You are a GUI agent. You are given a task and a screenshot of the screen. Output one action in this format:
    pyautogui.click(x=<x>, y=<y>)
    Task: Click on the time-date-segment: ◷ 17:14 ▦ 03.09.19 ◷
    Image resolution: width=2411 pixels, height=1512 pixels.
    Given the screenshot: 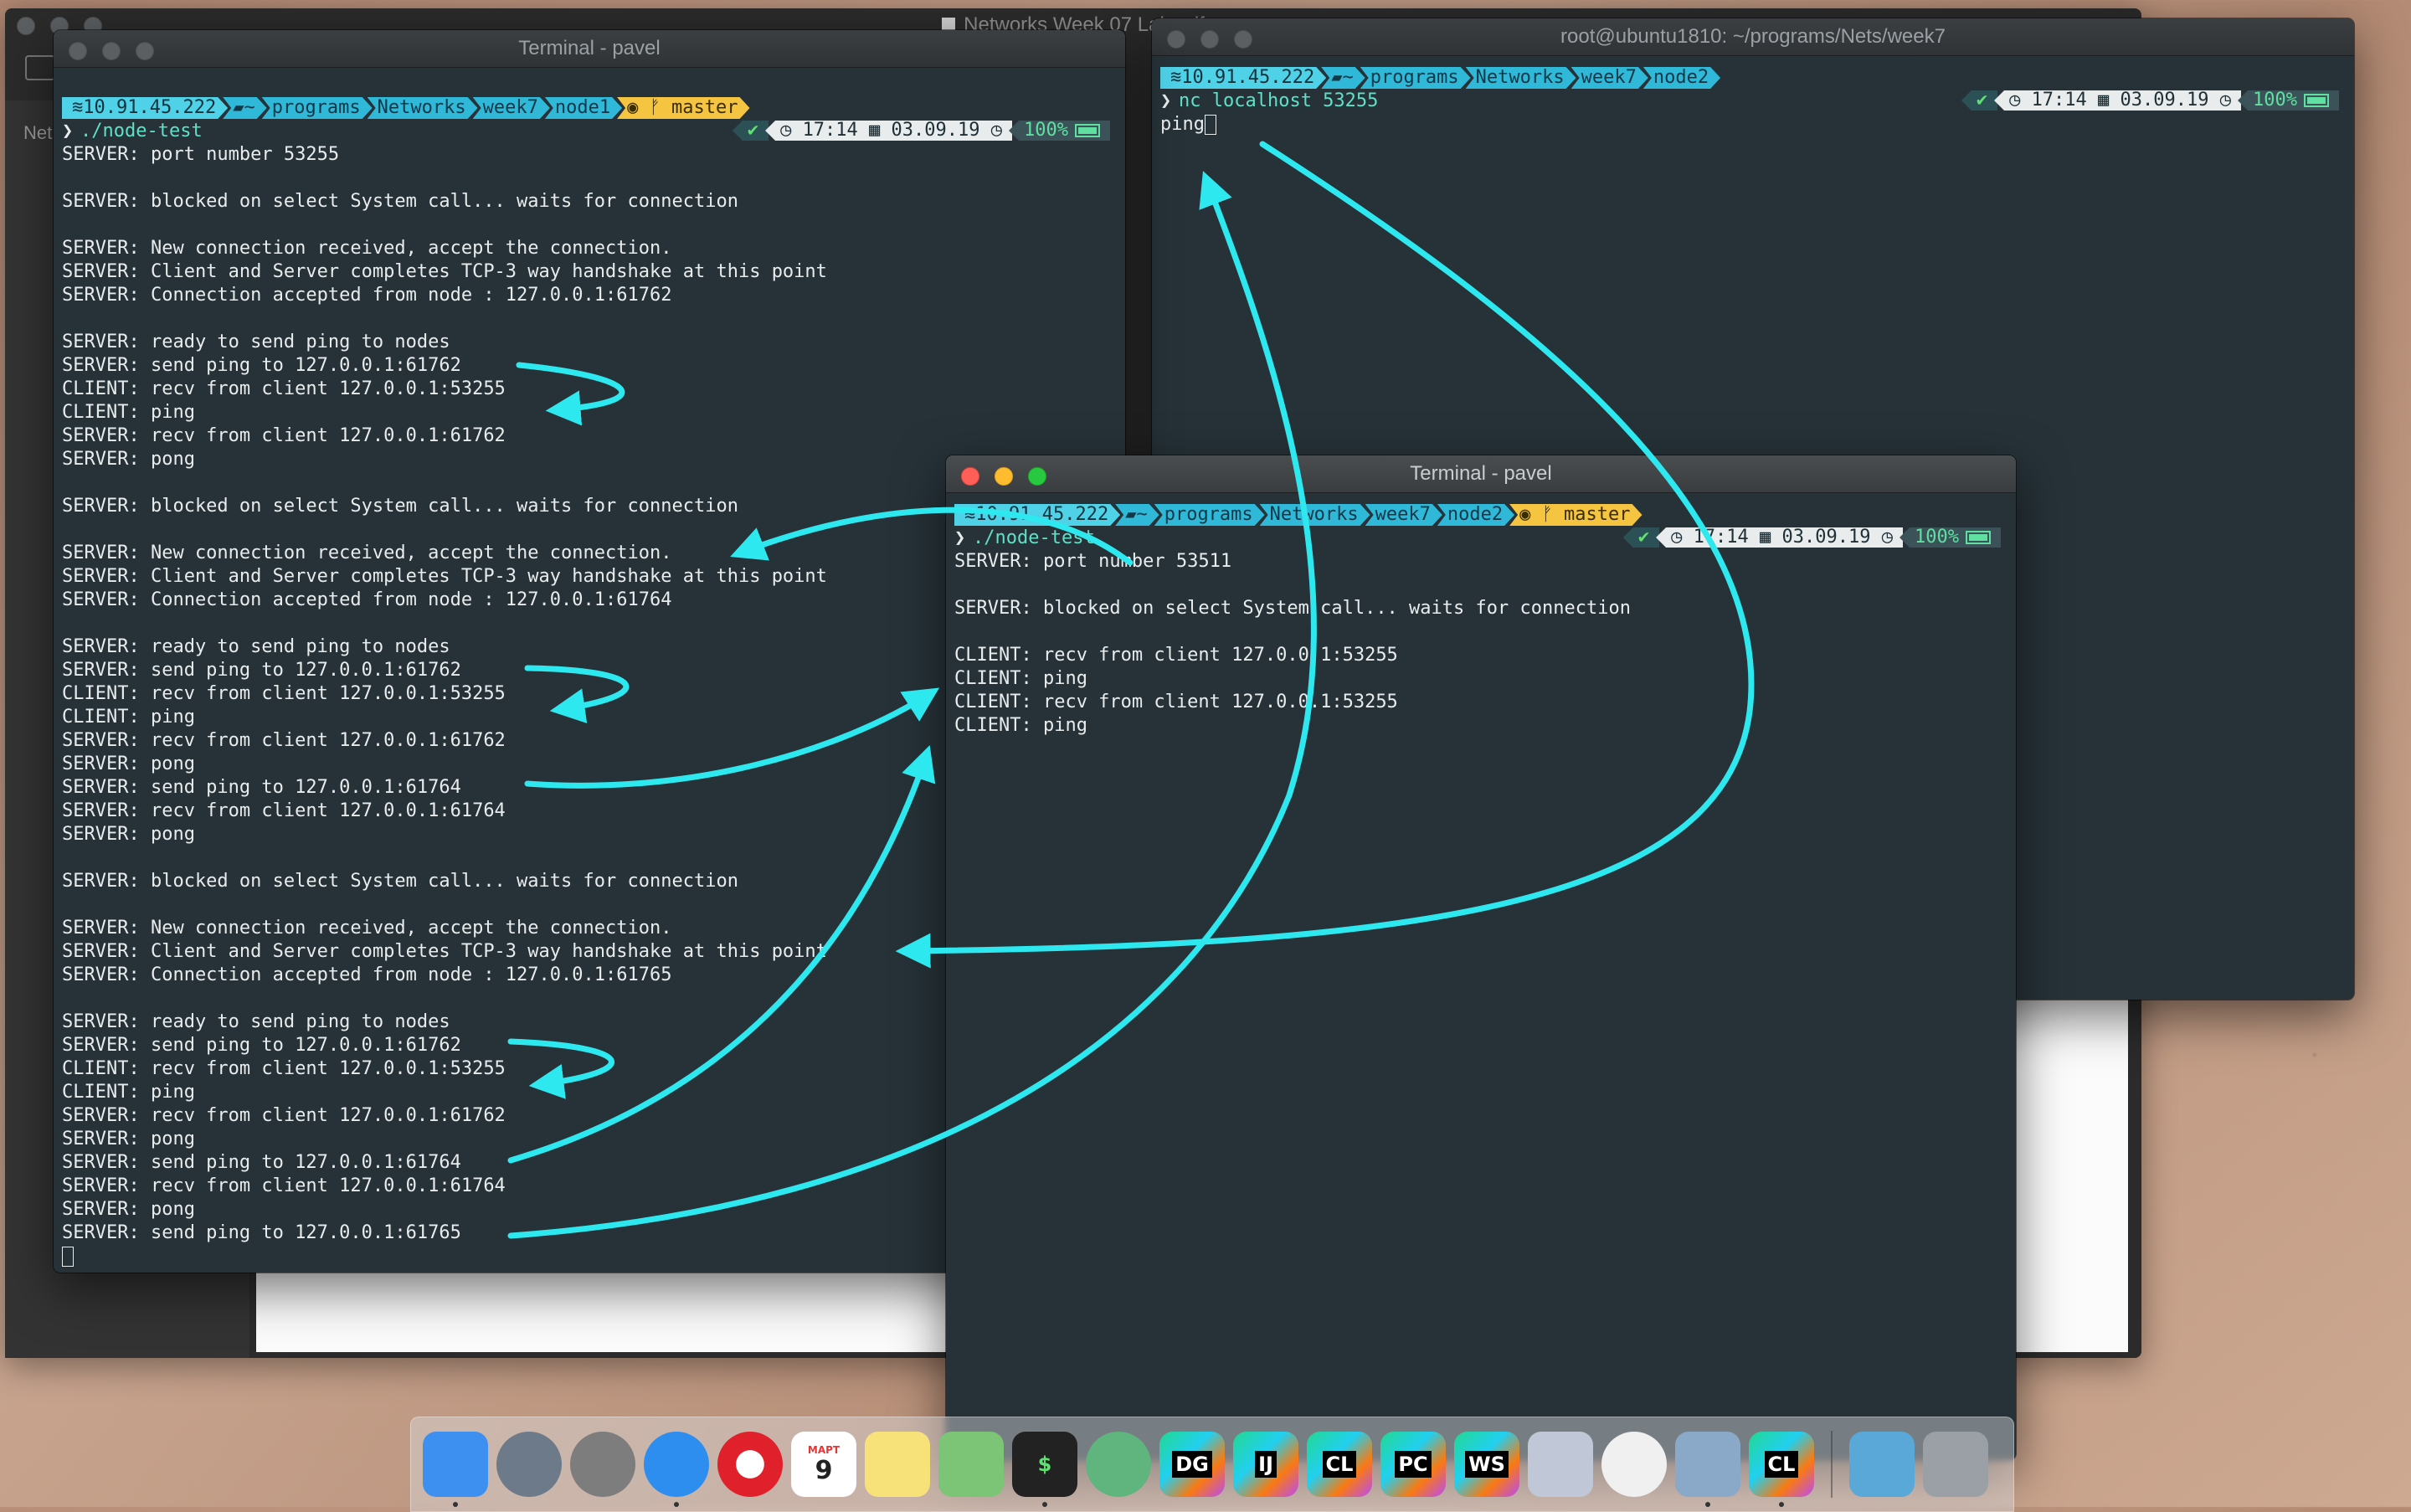 What is the action you would take?
    pyautogui.click(x=1780, y=537)
    